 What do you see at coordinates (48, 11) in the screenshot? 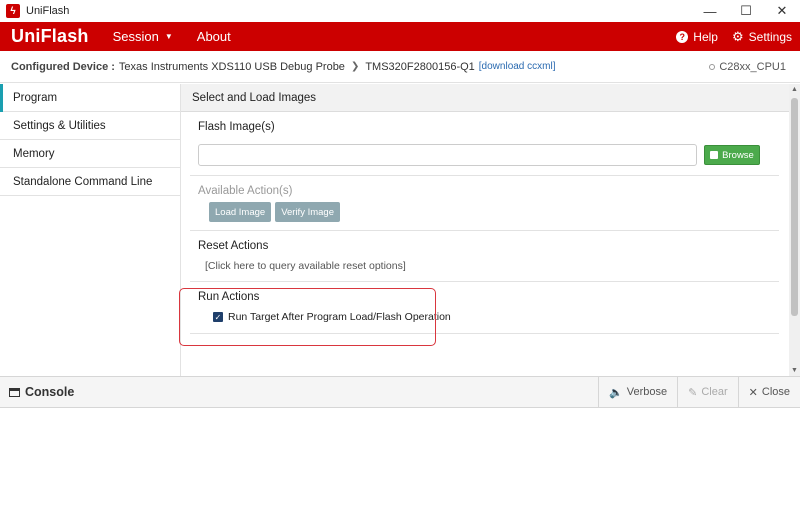
I see `window-title: UniFlash` at bounding box center [48, 11].